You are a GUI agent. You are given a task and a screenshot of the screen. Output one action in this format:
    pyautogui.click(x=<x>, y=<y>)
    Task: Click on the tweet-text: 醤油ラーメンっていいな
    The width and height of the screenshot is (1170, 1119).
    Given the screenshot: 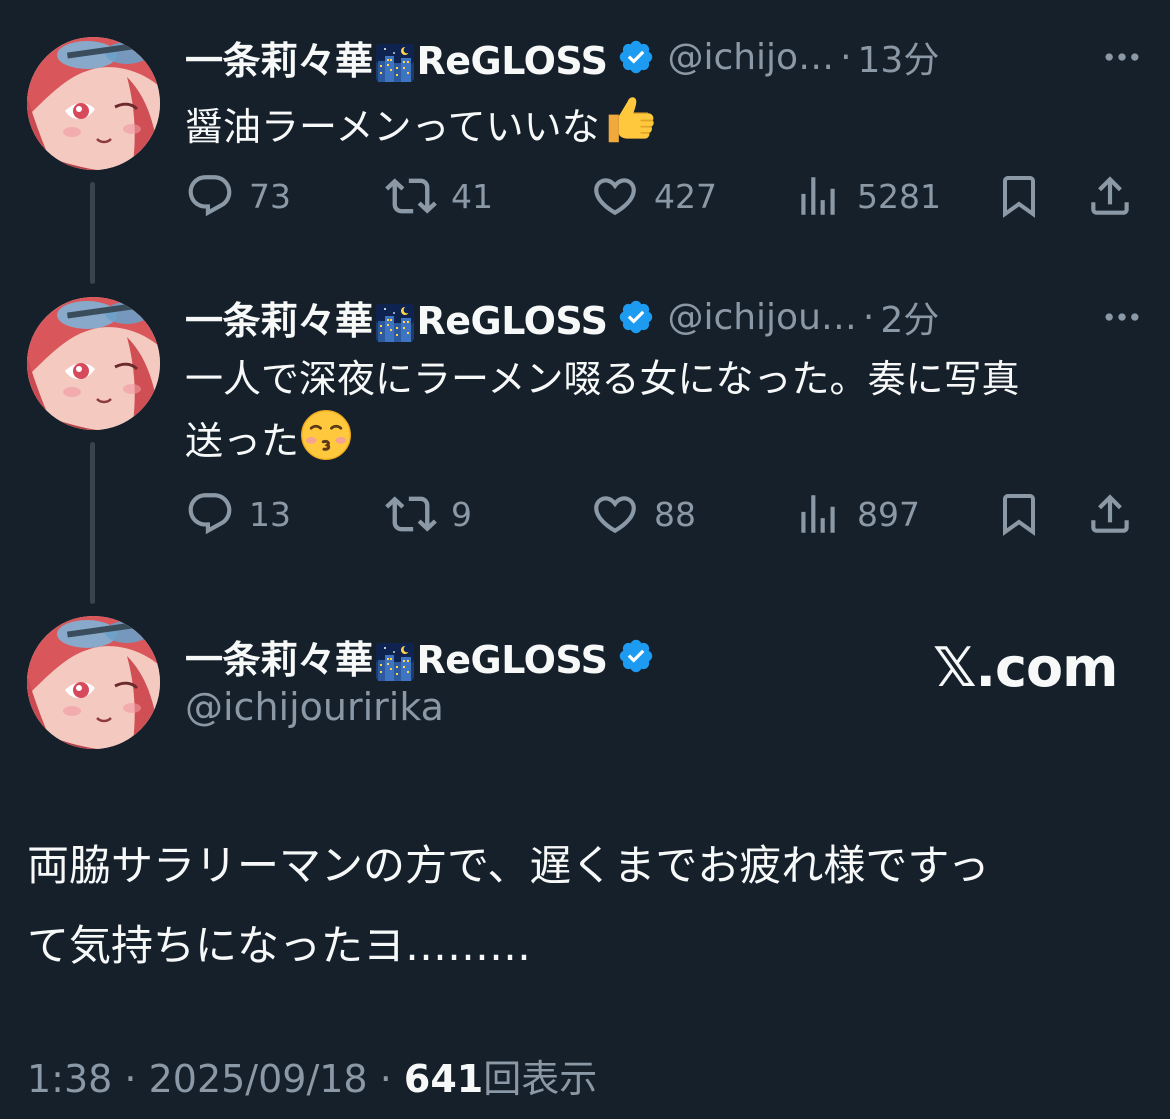 What is the action you would take?
    pyautogui.click(x=657, y=123)
    